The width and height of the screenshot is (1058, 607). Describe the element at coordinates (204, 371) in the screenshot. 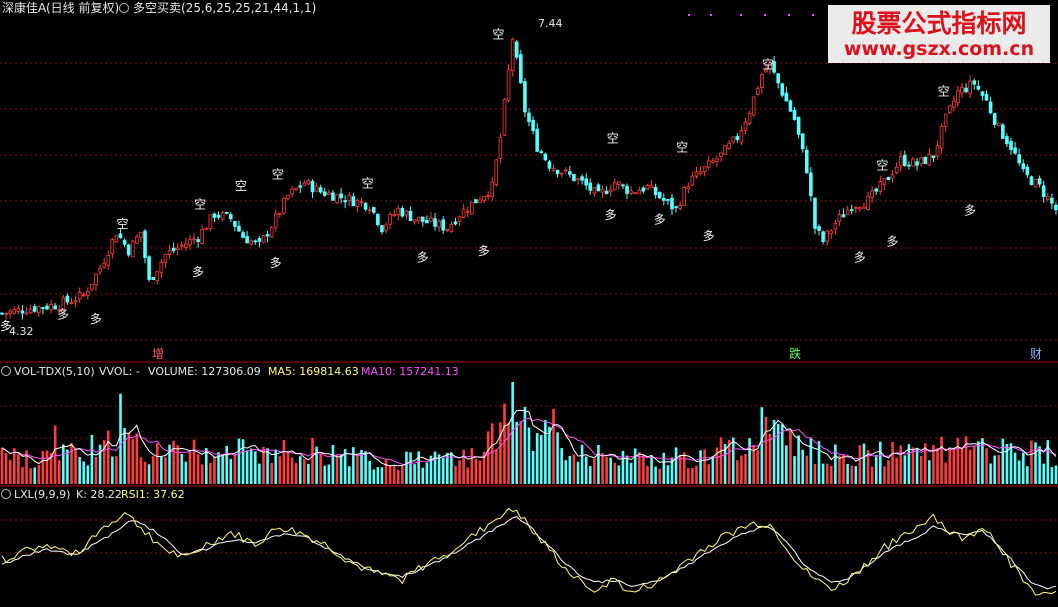

I see `volume-value: VOLUME: 127306.09` at that location.